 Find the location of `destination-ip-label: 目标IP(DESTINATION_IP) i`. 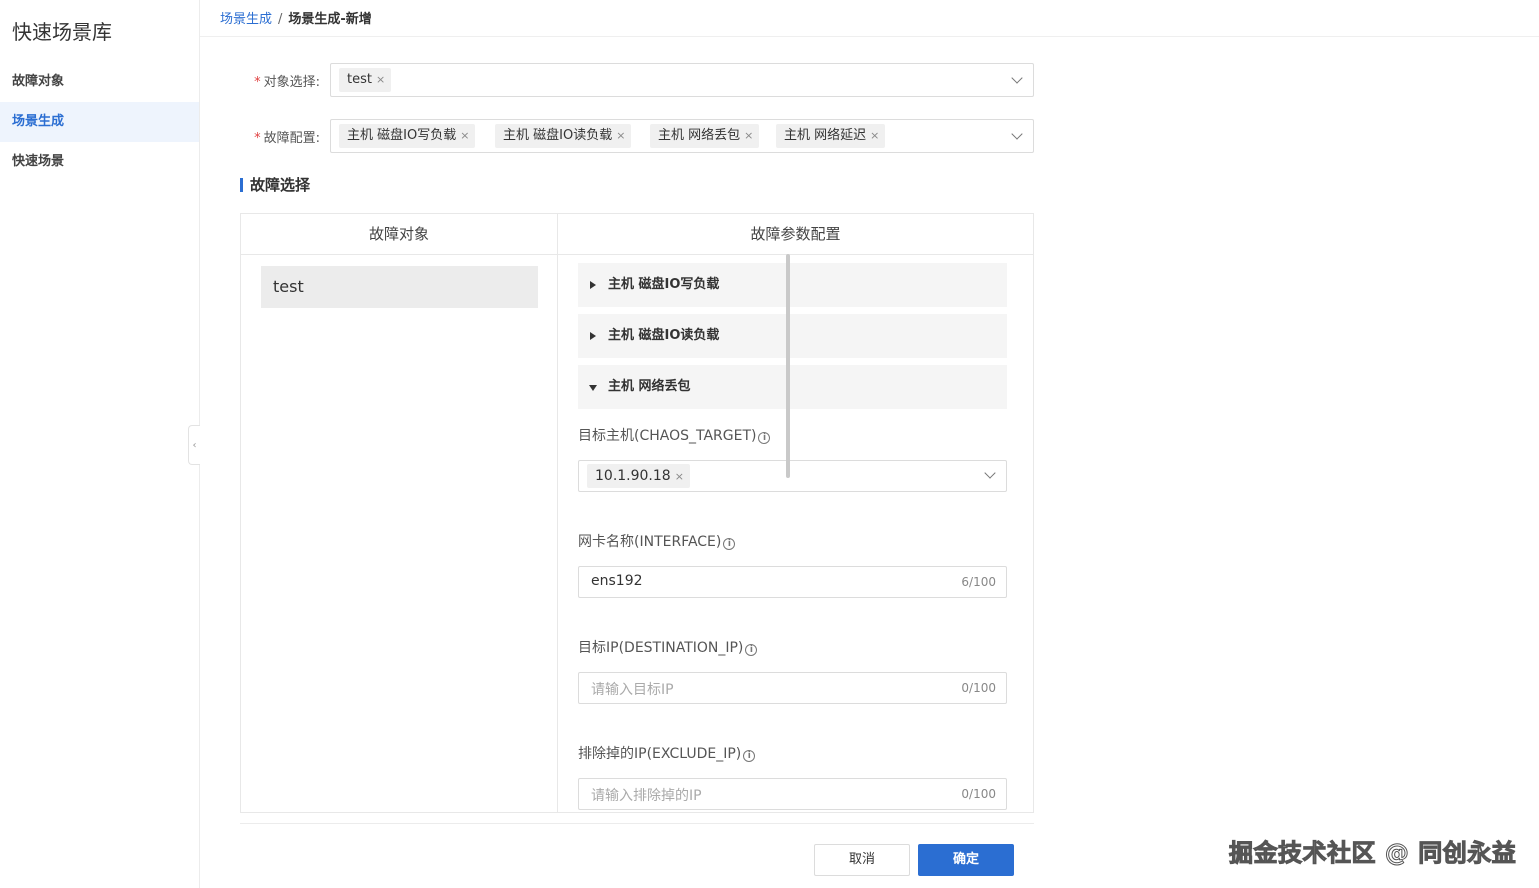

destination-ip-label: 目标IP(DESTINATION_IP) i is located at coordinates (668, 647).